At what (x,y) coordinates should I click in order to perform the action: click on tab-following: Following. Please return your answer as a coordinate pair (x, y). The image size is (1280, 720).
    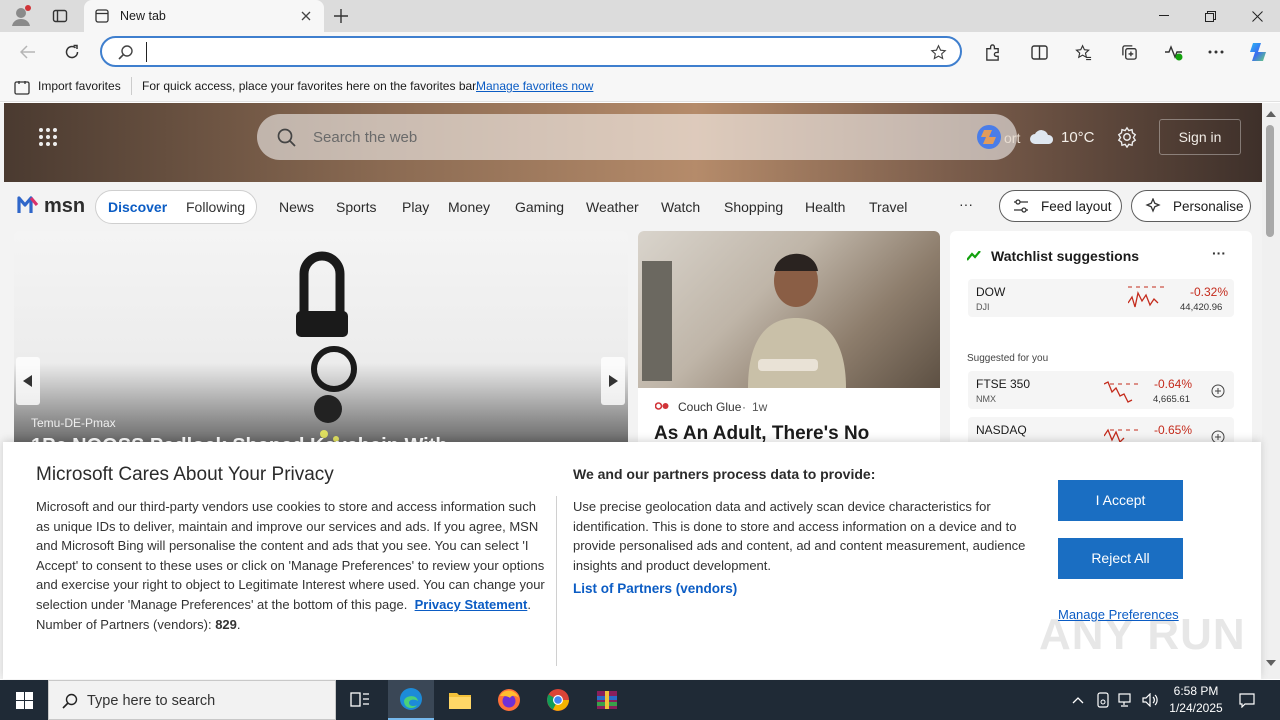
    Looking at the image, I should click on (215, 207).